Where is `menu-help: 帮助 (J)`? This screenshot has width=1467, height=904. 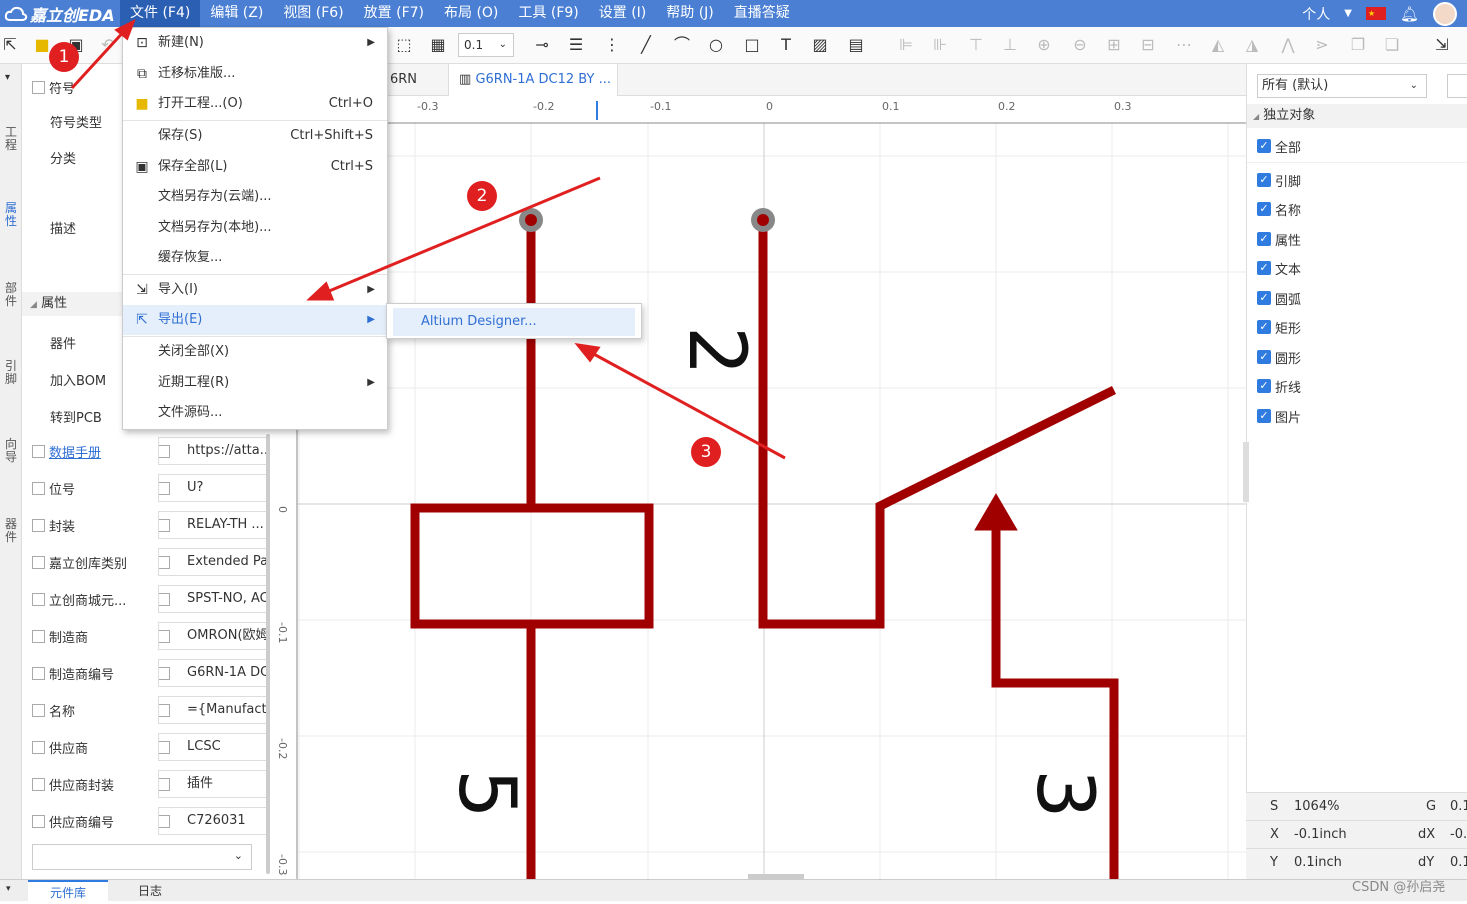
menu-help: 帮助 (J) is located at coordinates (690, 13).